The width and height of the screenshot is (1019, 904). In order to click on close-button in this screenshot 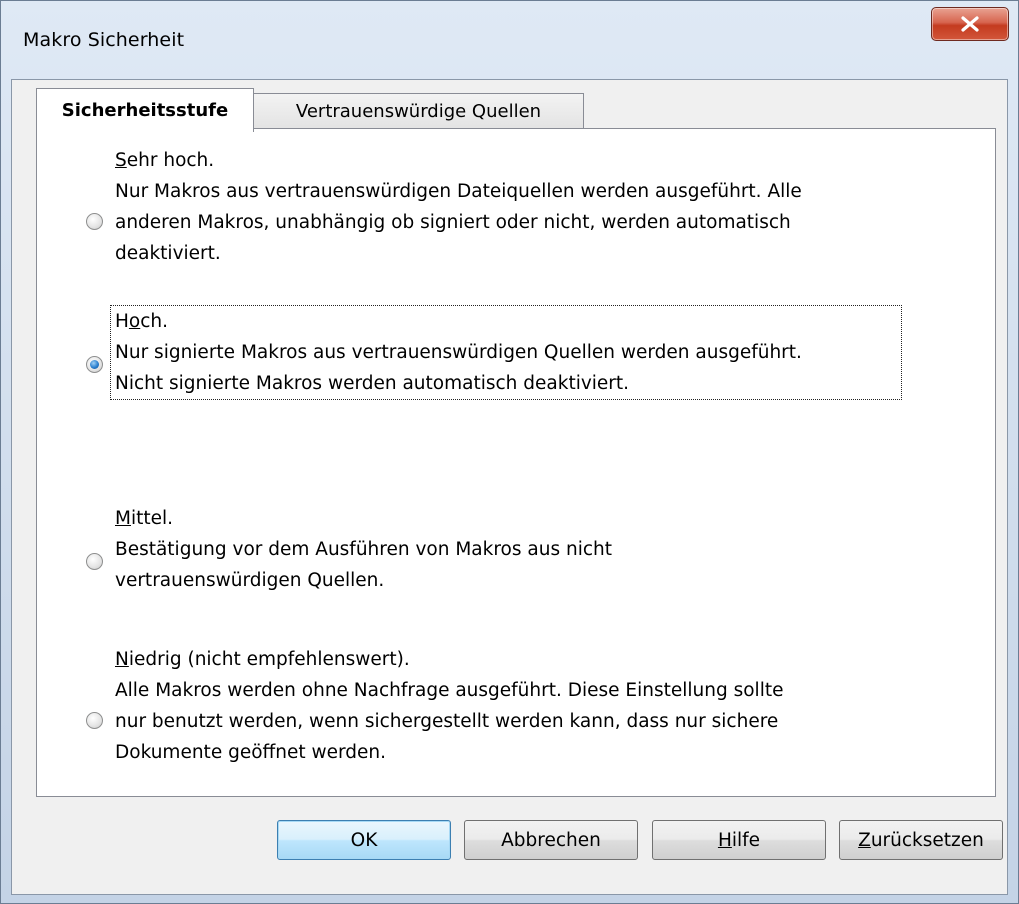, I will do `click(970, 24)`.